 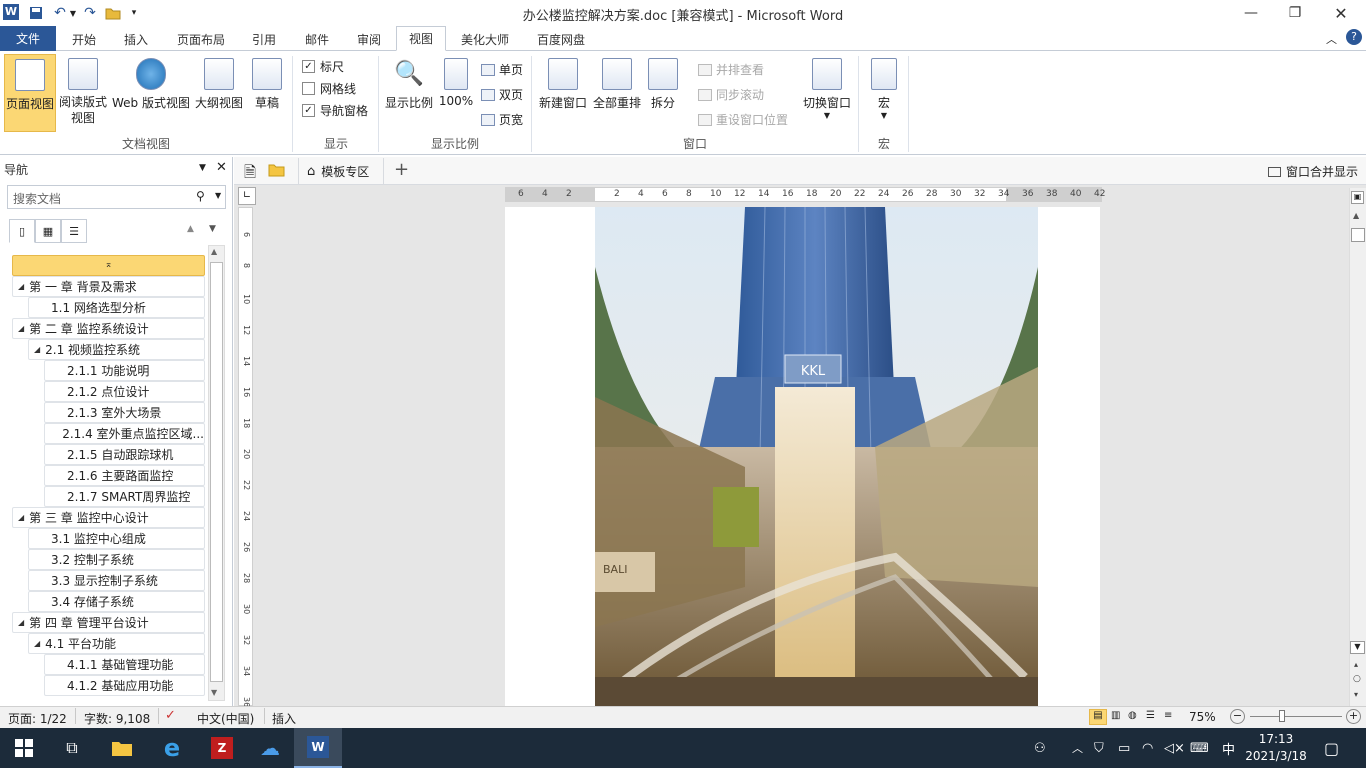 What do you see at coordinates (1356, 664) in the screenshot?
I see `previous-page-icon: ▴` at bounding box center [1356, 664].